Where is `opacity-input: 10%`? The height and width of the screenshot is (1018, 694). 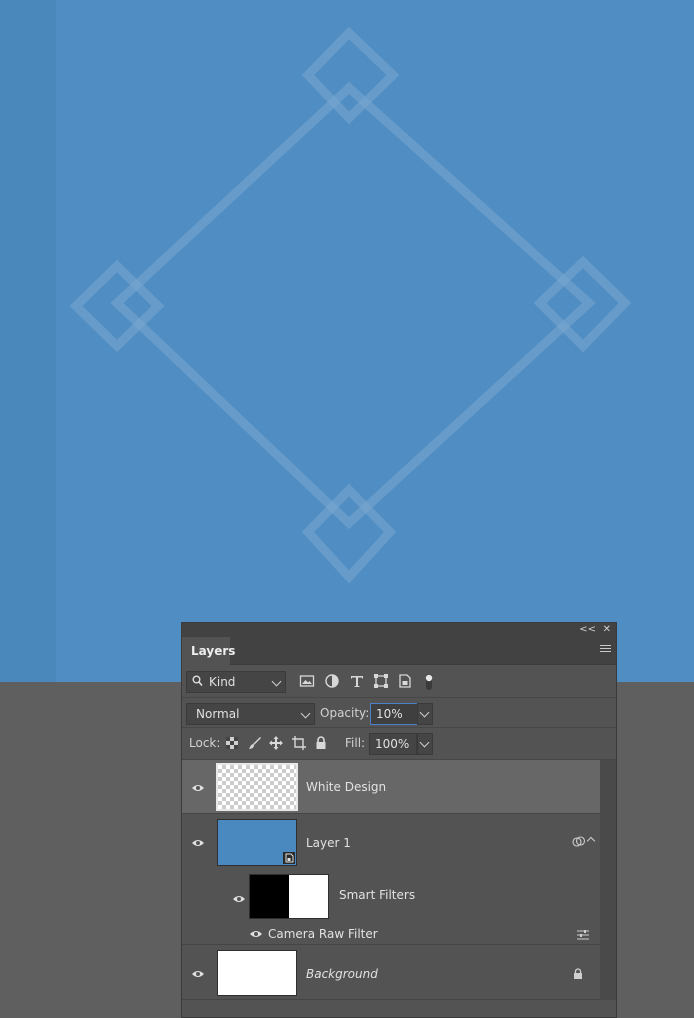 opacity-input: 10% is located at coordinates (394, 714).